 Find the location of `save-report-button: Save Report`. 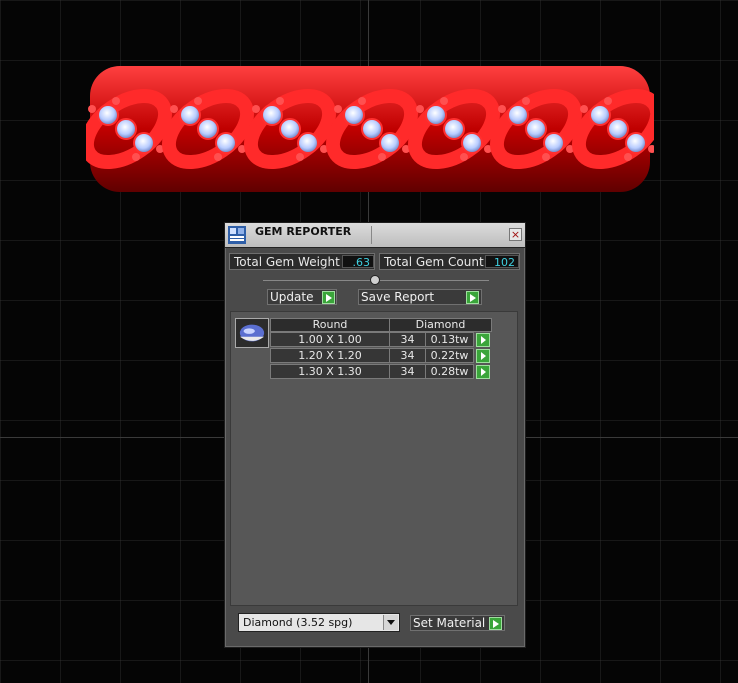

save-report-button: Save Report is located at coordinates (420, 297).